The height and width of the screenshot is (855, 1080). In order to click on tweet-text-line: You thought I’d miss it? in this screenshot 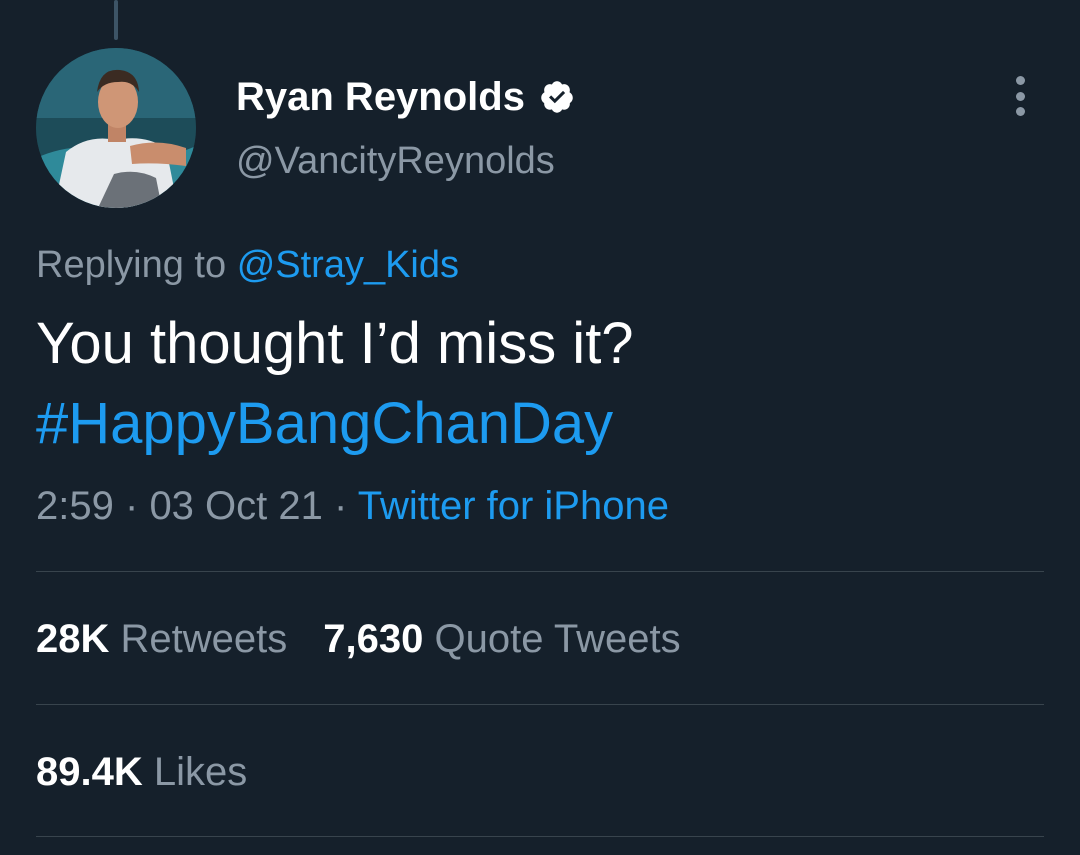, I will do `click(335, 343)`.